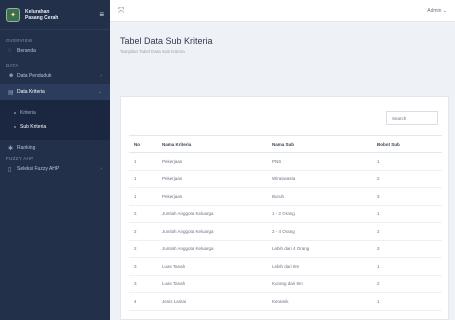 Image resolution: width=455 pixels, height=320 pixels. What do you see at coordinates (101, 14) in the screenshot?
I see `menu-toggle-icon: ≡` at bounding box center [101, 14].